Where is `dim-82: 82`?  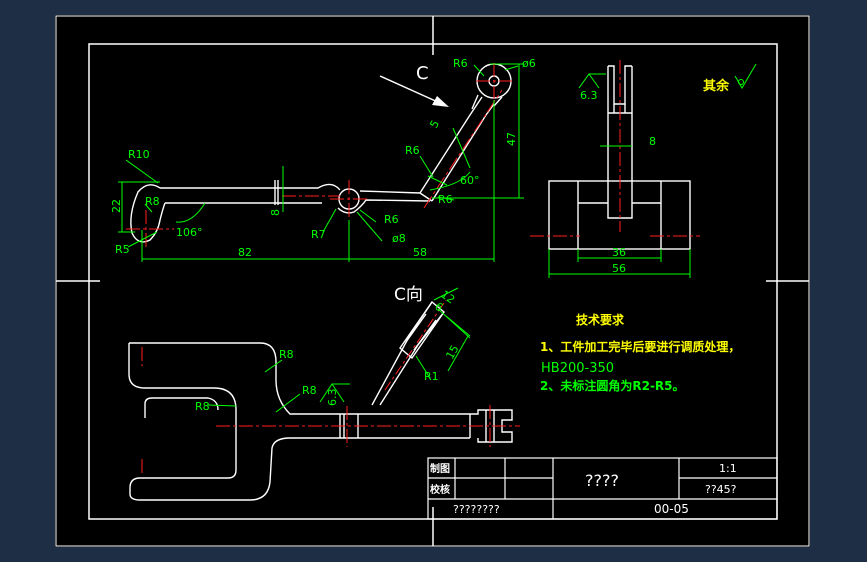
dim-82: 82 is located at coordinates (245, 252).